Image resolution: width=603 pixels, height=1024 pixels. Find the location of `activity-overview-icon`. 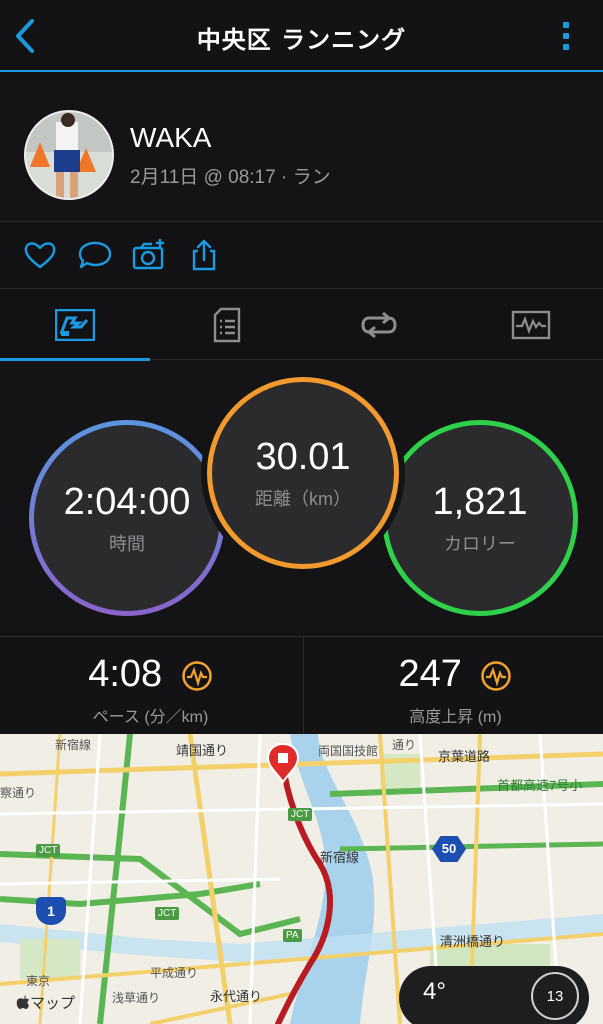

activity-overview-icon is located at coordinates (75, 325).